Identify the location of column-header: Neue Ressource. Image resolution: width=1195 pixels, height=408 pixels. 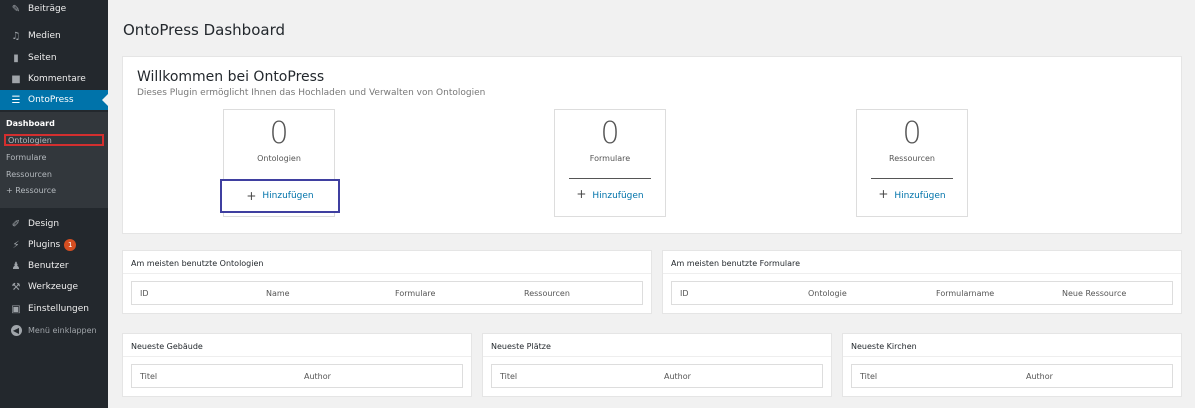
(1094, 293).